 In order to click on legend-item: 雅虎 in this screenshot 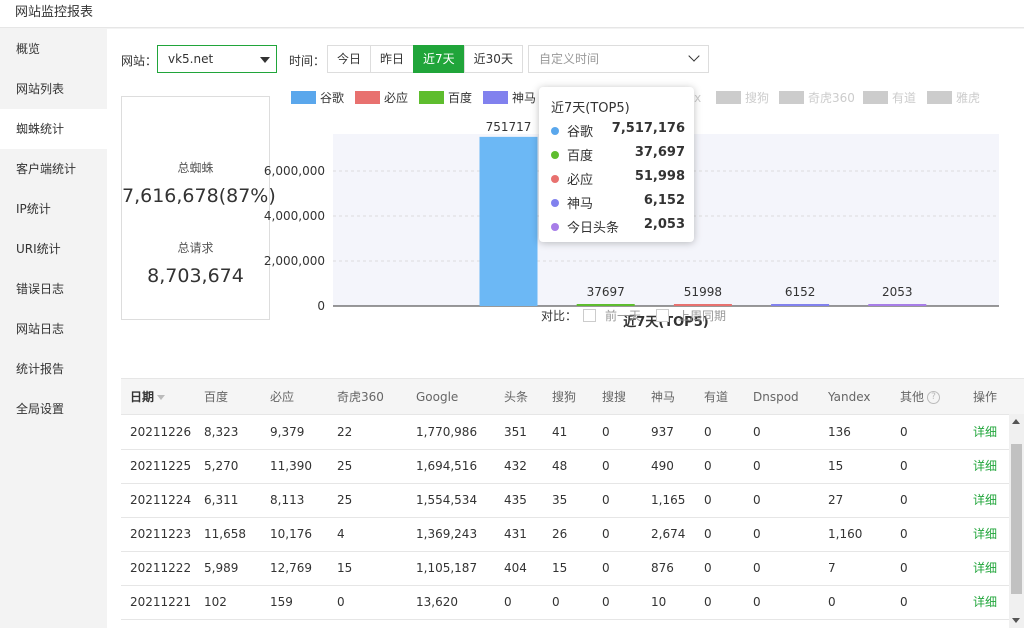, I will do `click(953, 98)`.